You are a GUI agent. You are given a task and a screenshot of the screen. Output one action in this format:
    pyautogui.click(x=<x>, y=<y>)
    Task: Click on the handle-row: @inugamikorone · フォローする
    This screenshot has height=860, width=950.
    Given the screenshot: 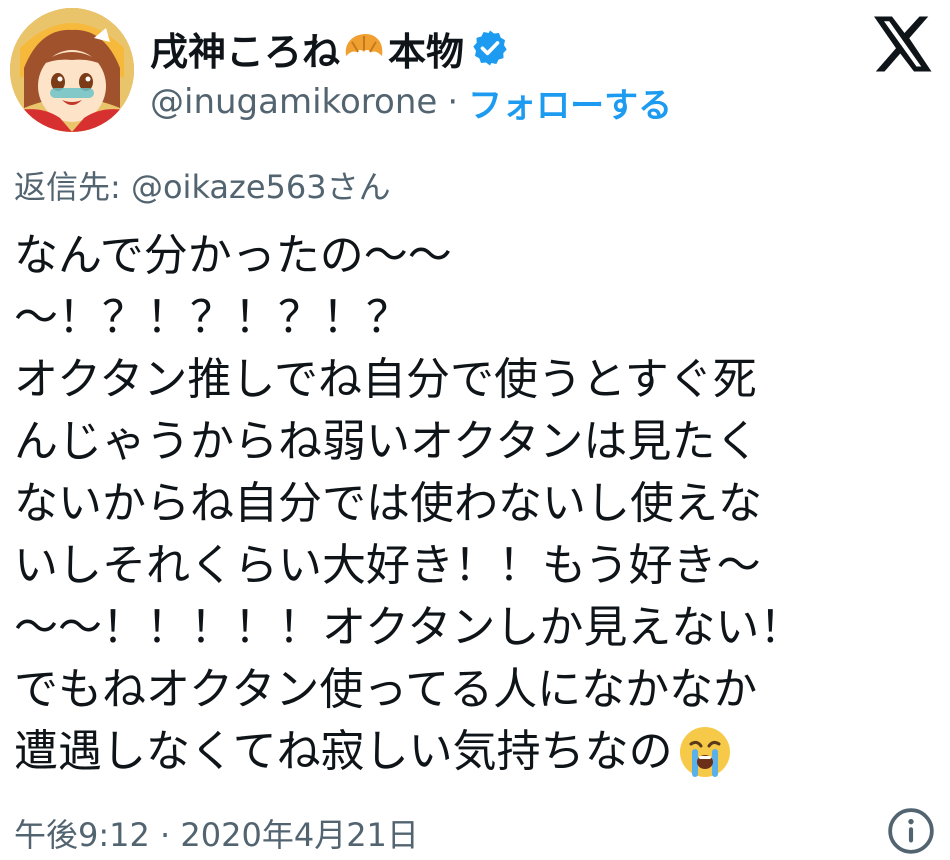 What is the action you would take?
    pyautogui.click(x=411, y=102)
    